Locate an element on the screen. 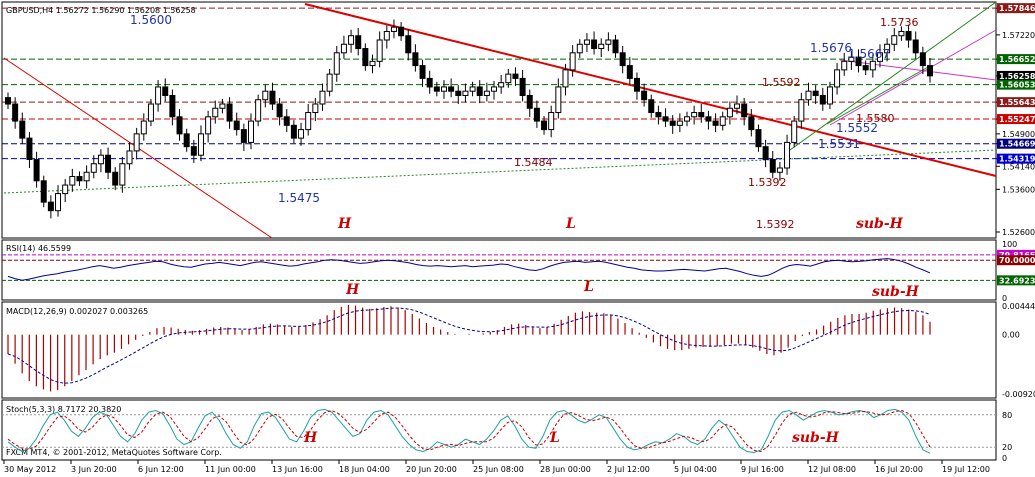 Image resolution: width=1035 pixels, height=477 pixels. price-annotation-red: 1.5484 is located at coordinates (533, 162).